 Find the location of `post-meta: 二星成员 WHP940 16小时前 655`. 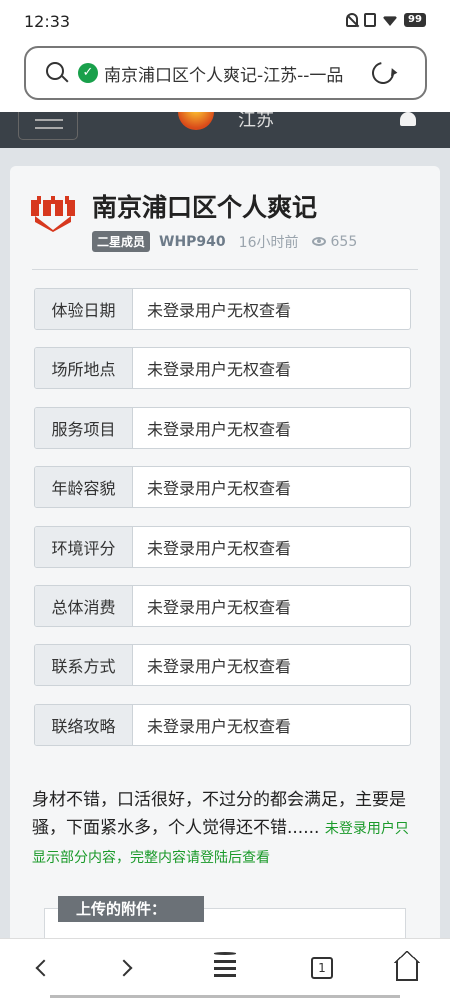

post-meta: 二星成员 WHP940 16小时前 655 is located at coordinates (224, 241).